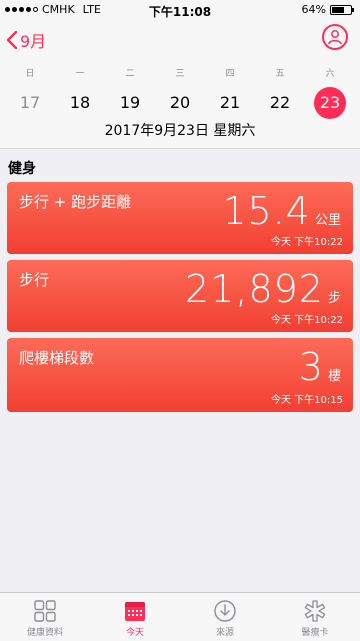  What do you see at coordinates (334, 298) in the screenshot?
I see `card-unit: 步` at bounding box center [334, 298].